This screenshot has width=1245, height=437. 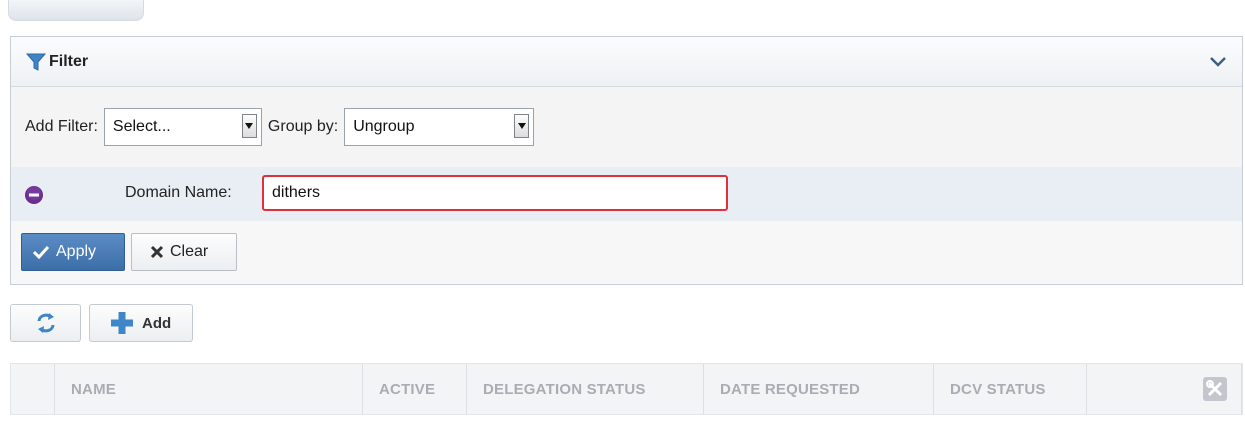 I want to click on x-icon, so click(x=157, y=252).